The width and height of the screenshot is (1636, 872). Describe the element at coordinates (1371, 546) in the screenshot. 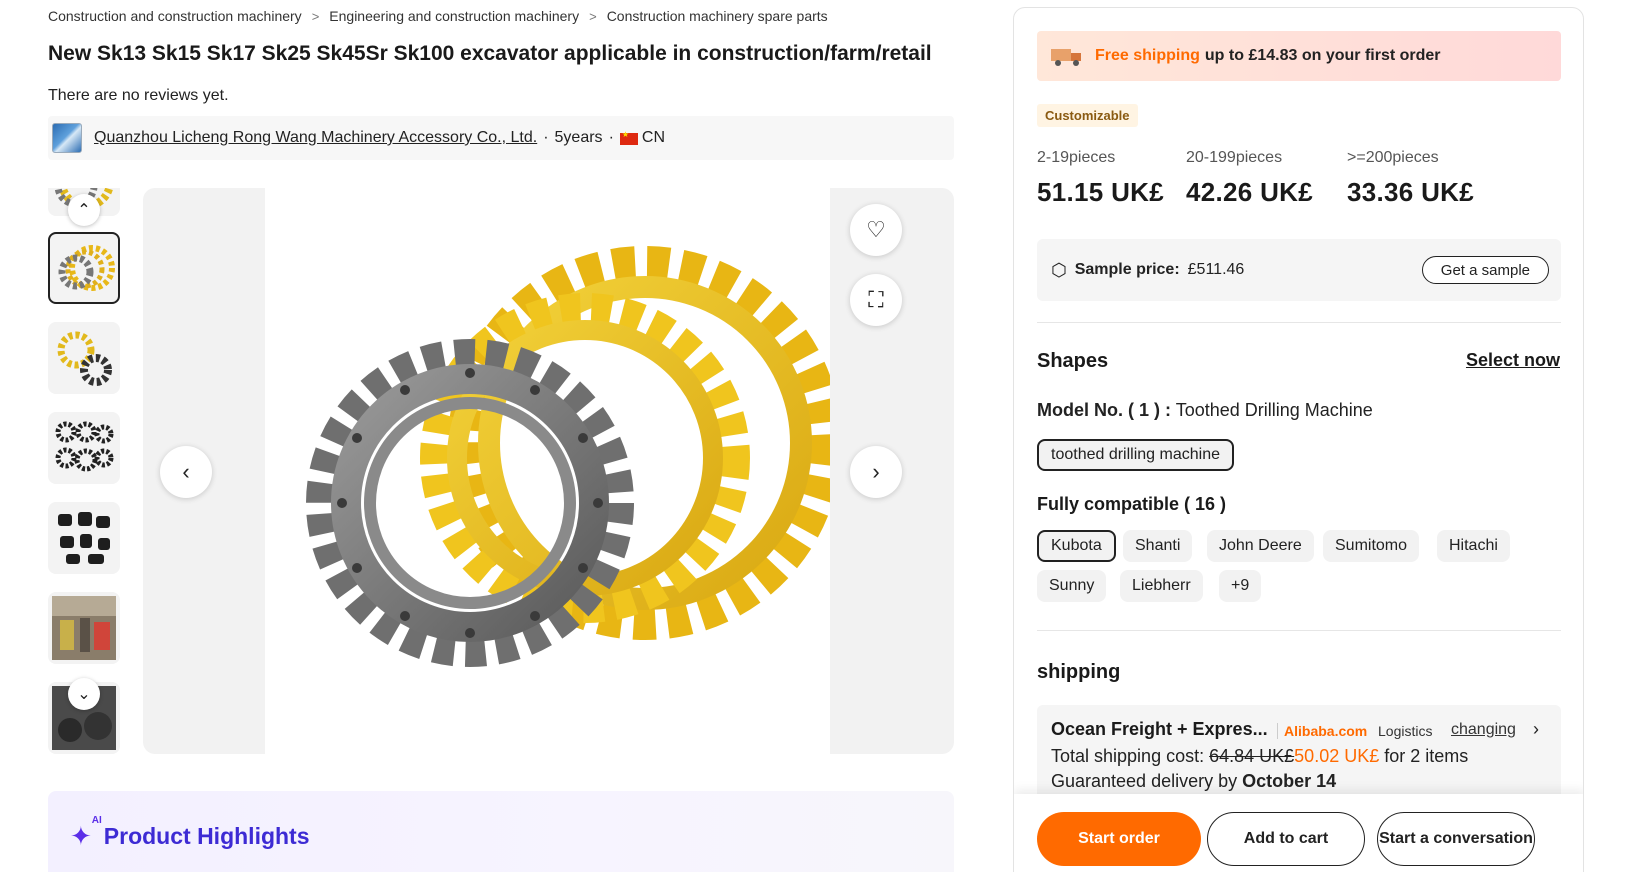

I see `compatible-chip: Sumitomo` at that location.